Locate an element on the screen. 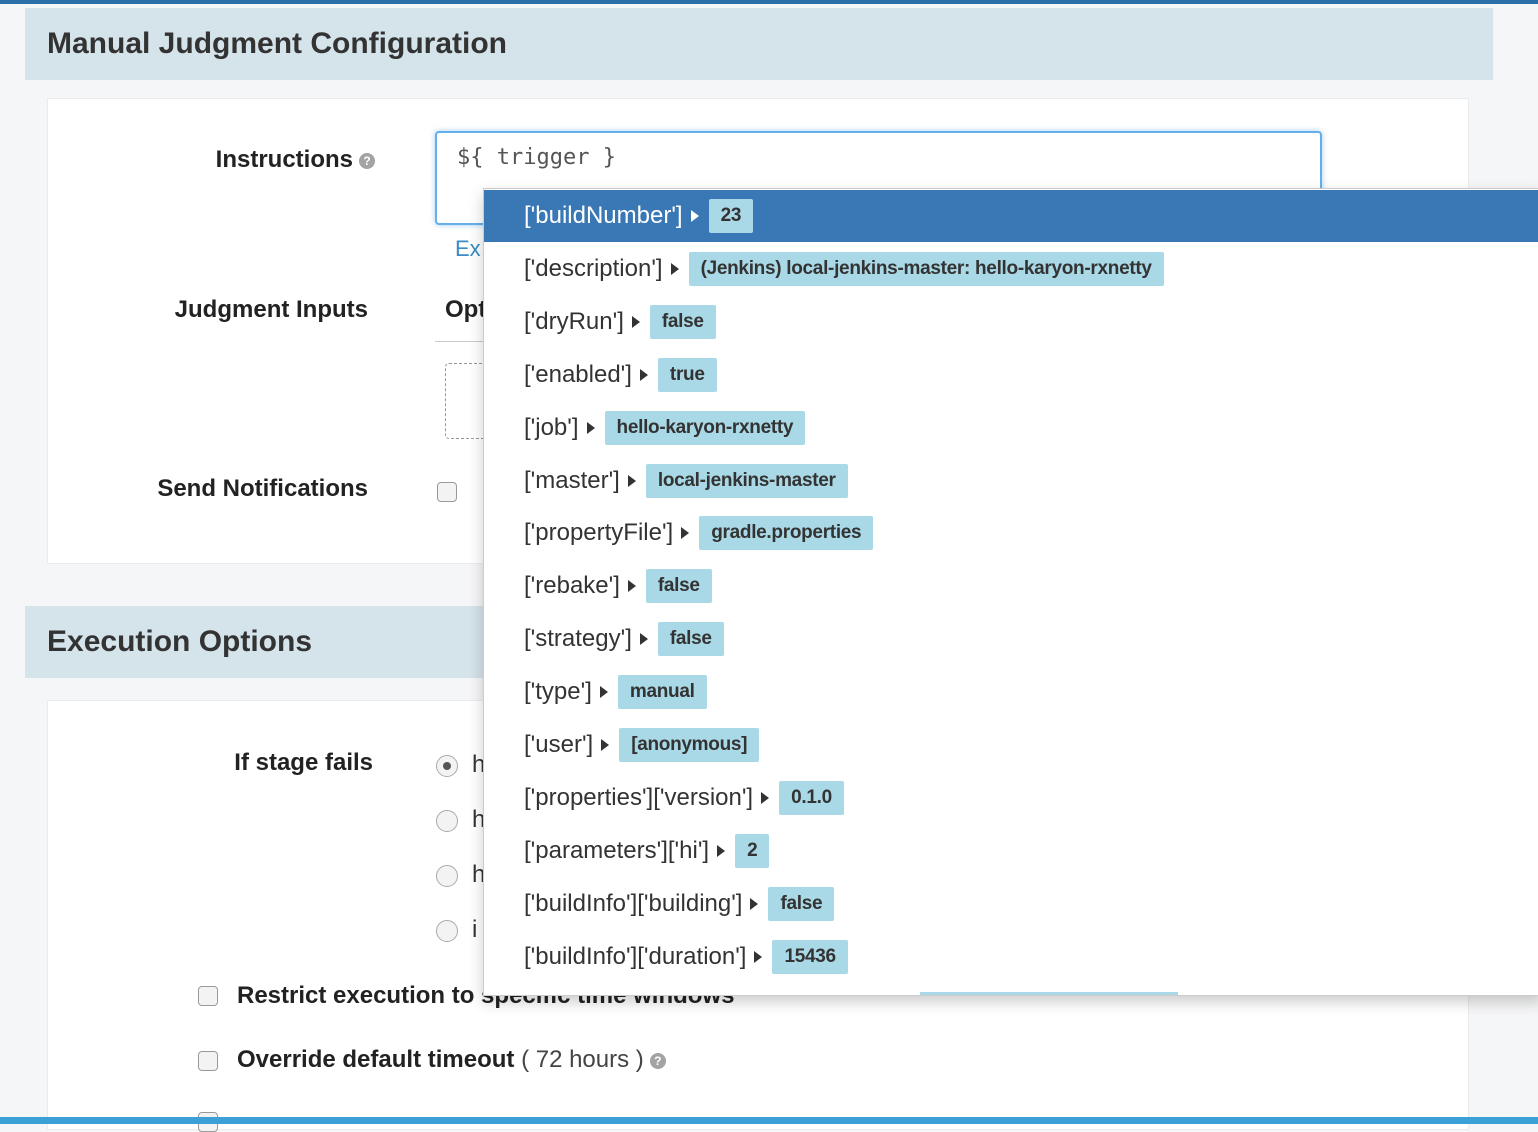 This screenshot has height=1132, width=1538. next-item-partial is located at coordinates (1049, 993).